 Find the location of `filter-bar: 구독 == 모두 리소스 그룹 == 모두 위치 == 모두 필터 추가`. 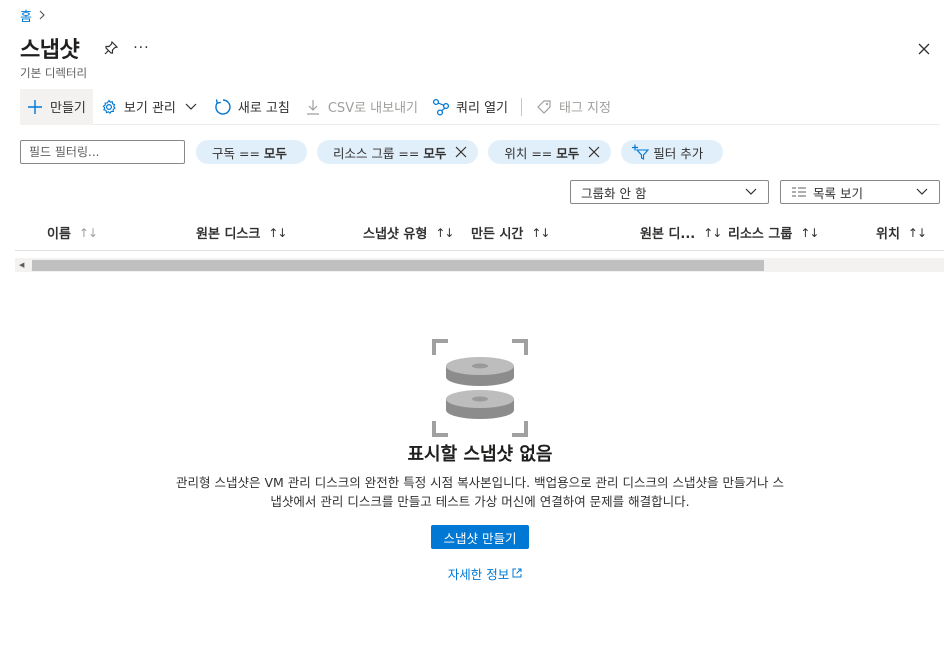

filter-bar: 구독 == 모두 리소스 그룹 == 모두 위치 == 모두 필터 추가 is located at coordinates (480, 152).